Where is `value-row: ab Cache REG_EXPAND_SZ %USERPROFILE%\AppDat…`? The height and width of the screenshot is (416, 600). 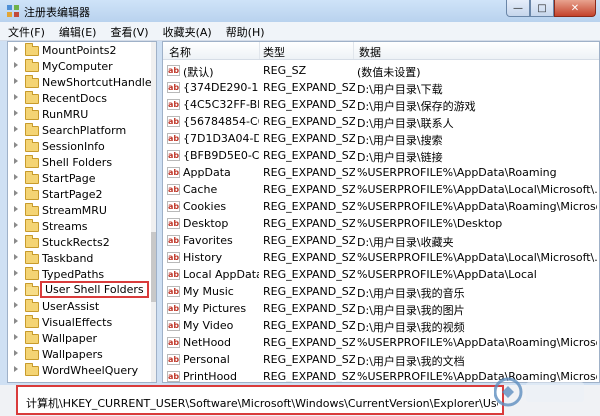
value-row: ab Cache REG_EXPAND_SZ %USERPROFILE%\AppDat… is located at coordinates (381, 189).